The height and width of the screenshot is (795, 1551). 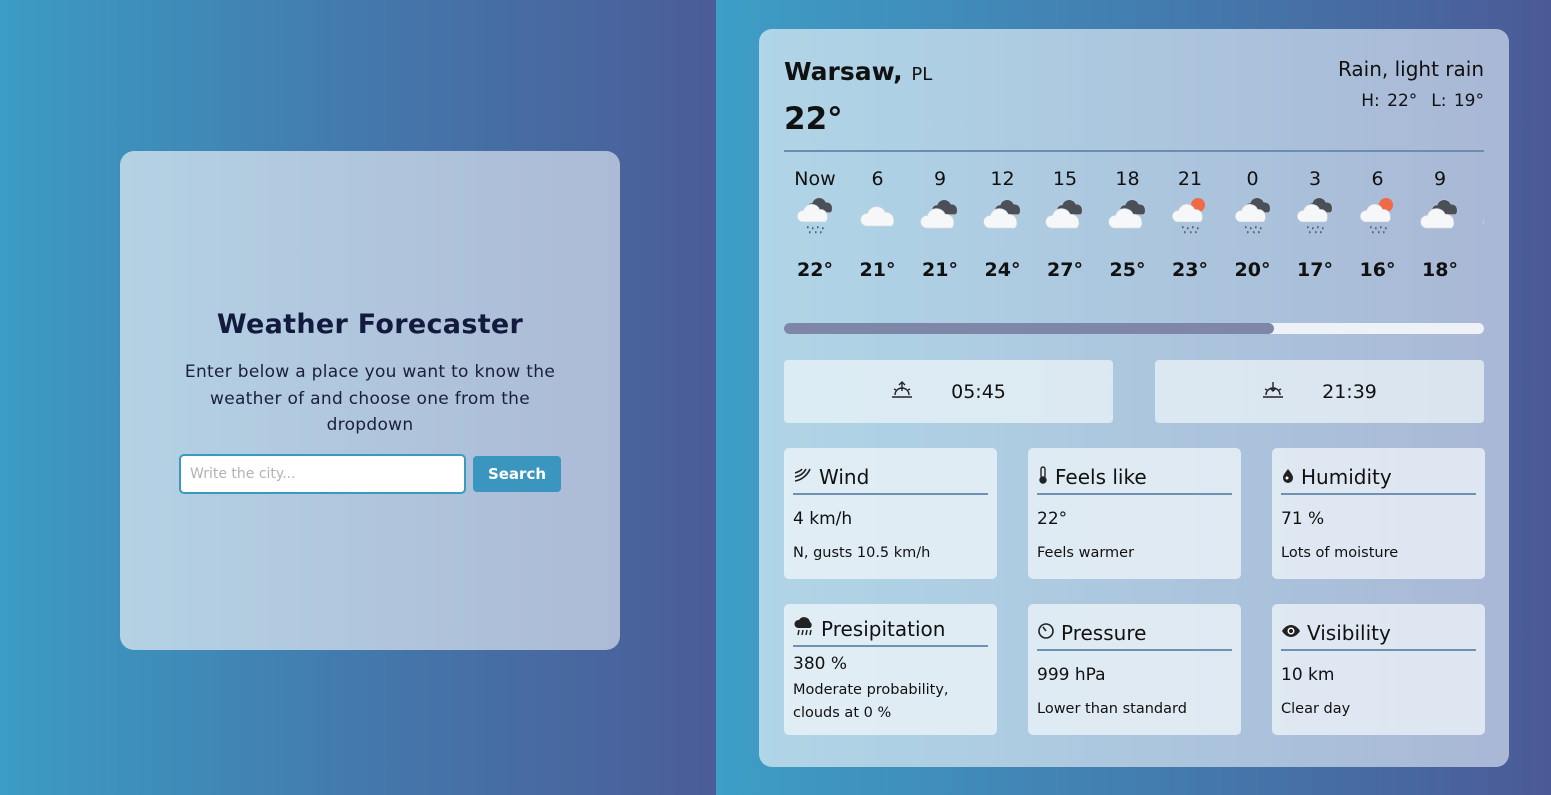 What do you see at coordinates (1112, 709) in the screenshot?
I see `pressure-desc: Lower than standard` at bounding box center [1112, 709].